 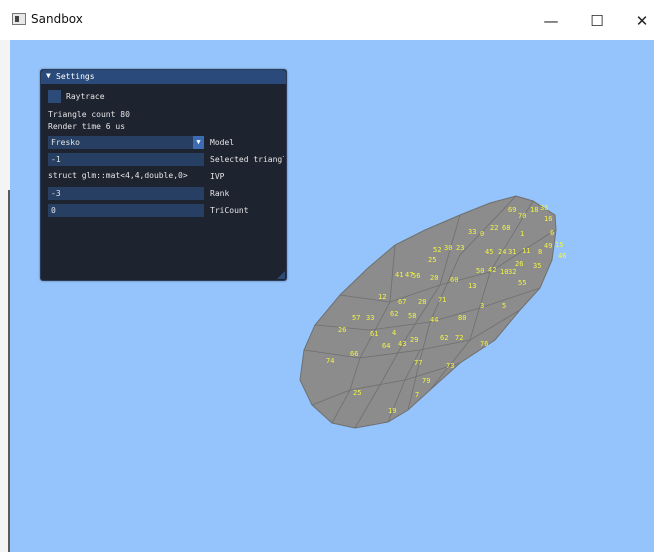 What do you see at coordinates (75, 76) in the screenshot?
I see `settings-title: Settings` at bounding box center [75, 76].